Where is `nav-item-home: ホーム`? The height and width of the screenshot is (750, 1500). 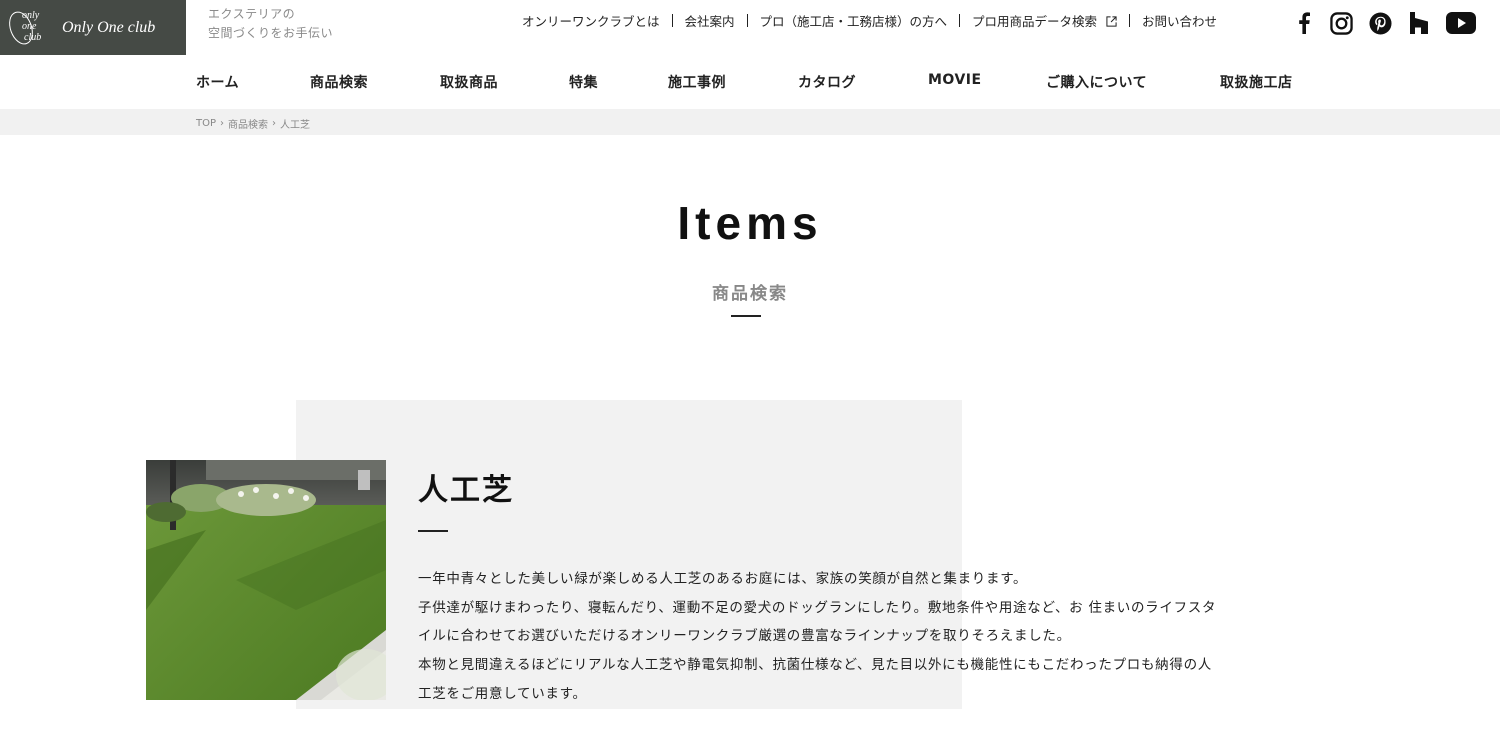
nav-item-home: ホーム is located at coordinates (217, 82).